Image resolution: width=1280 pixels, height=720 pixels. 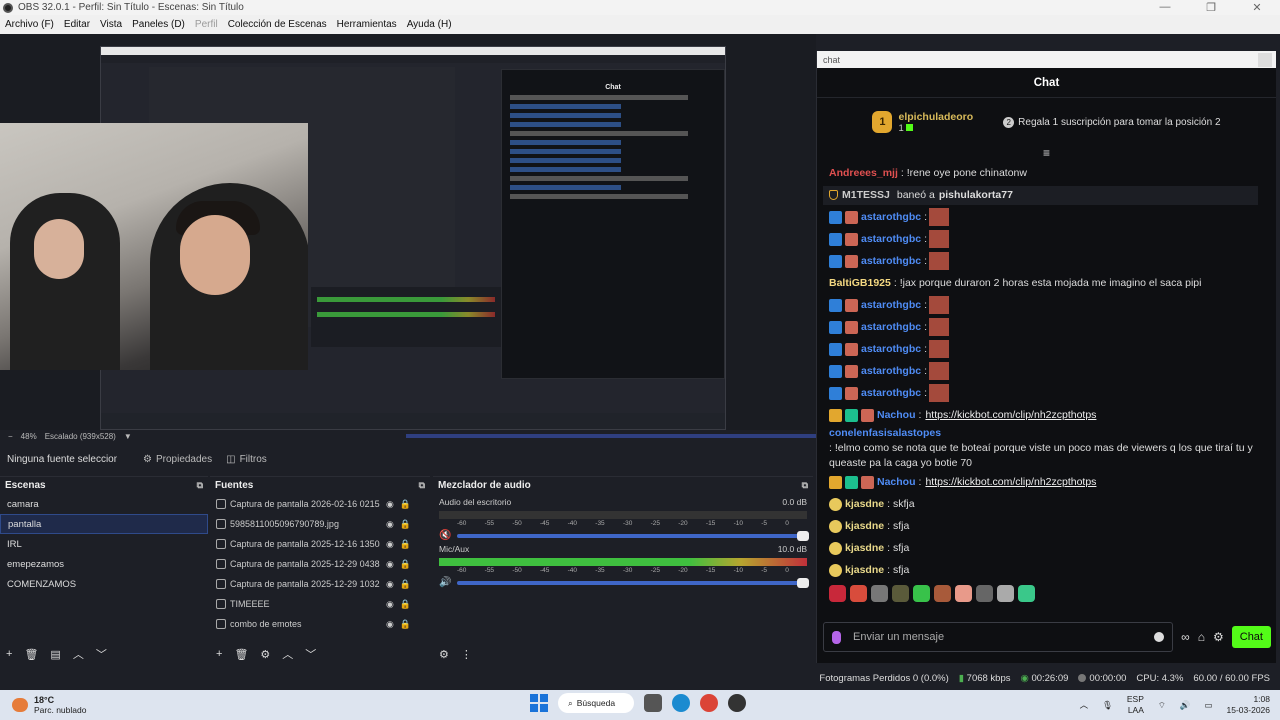 What do you see at coordinates (1162, 705) in the screenshot?
I see `network-icon: ⌔` at bounding box center [1162, 705].